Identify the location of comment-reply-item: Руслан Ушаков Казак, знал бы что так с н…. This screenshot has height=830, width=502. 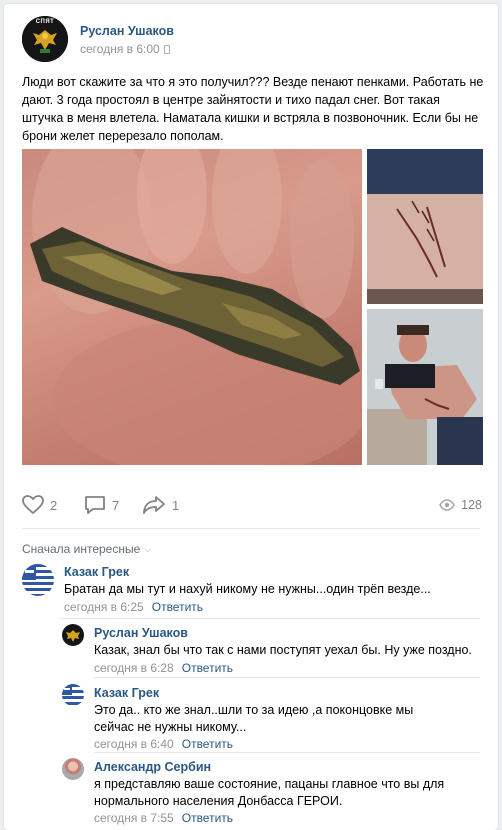
(272, 649).